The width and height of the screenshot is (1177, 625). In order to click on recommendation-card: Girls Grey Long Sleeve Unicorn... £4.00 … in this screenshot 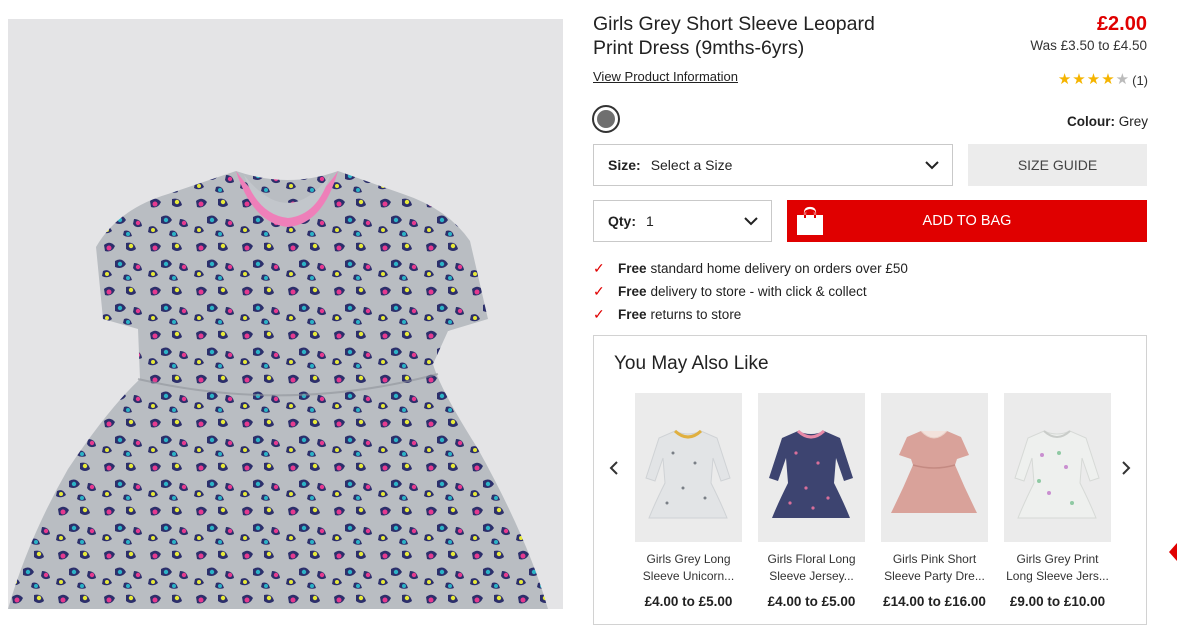, I will do `click(688, 501)`.